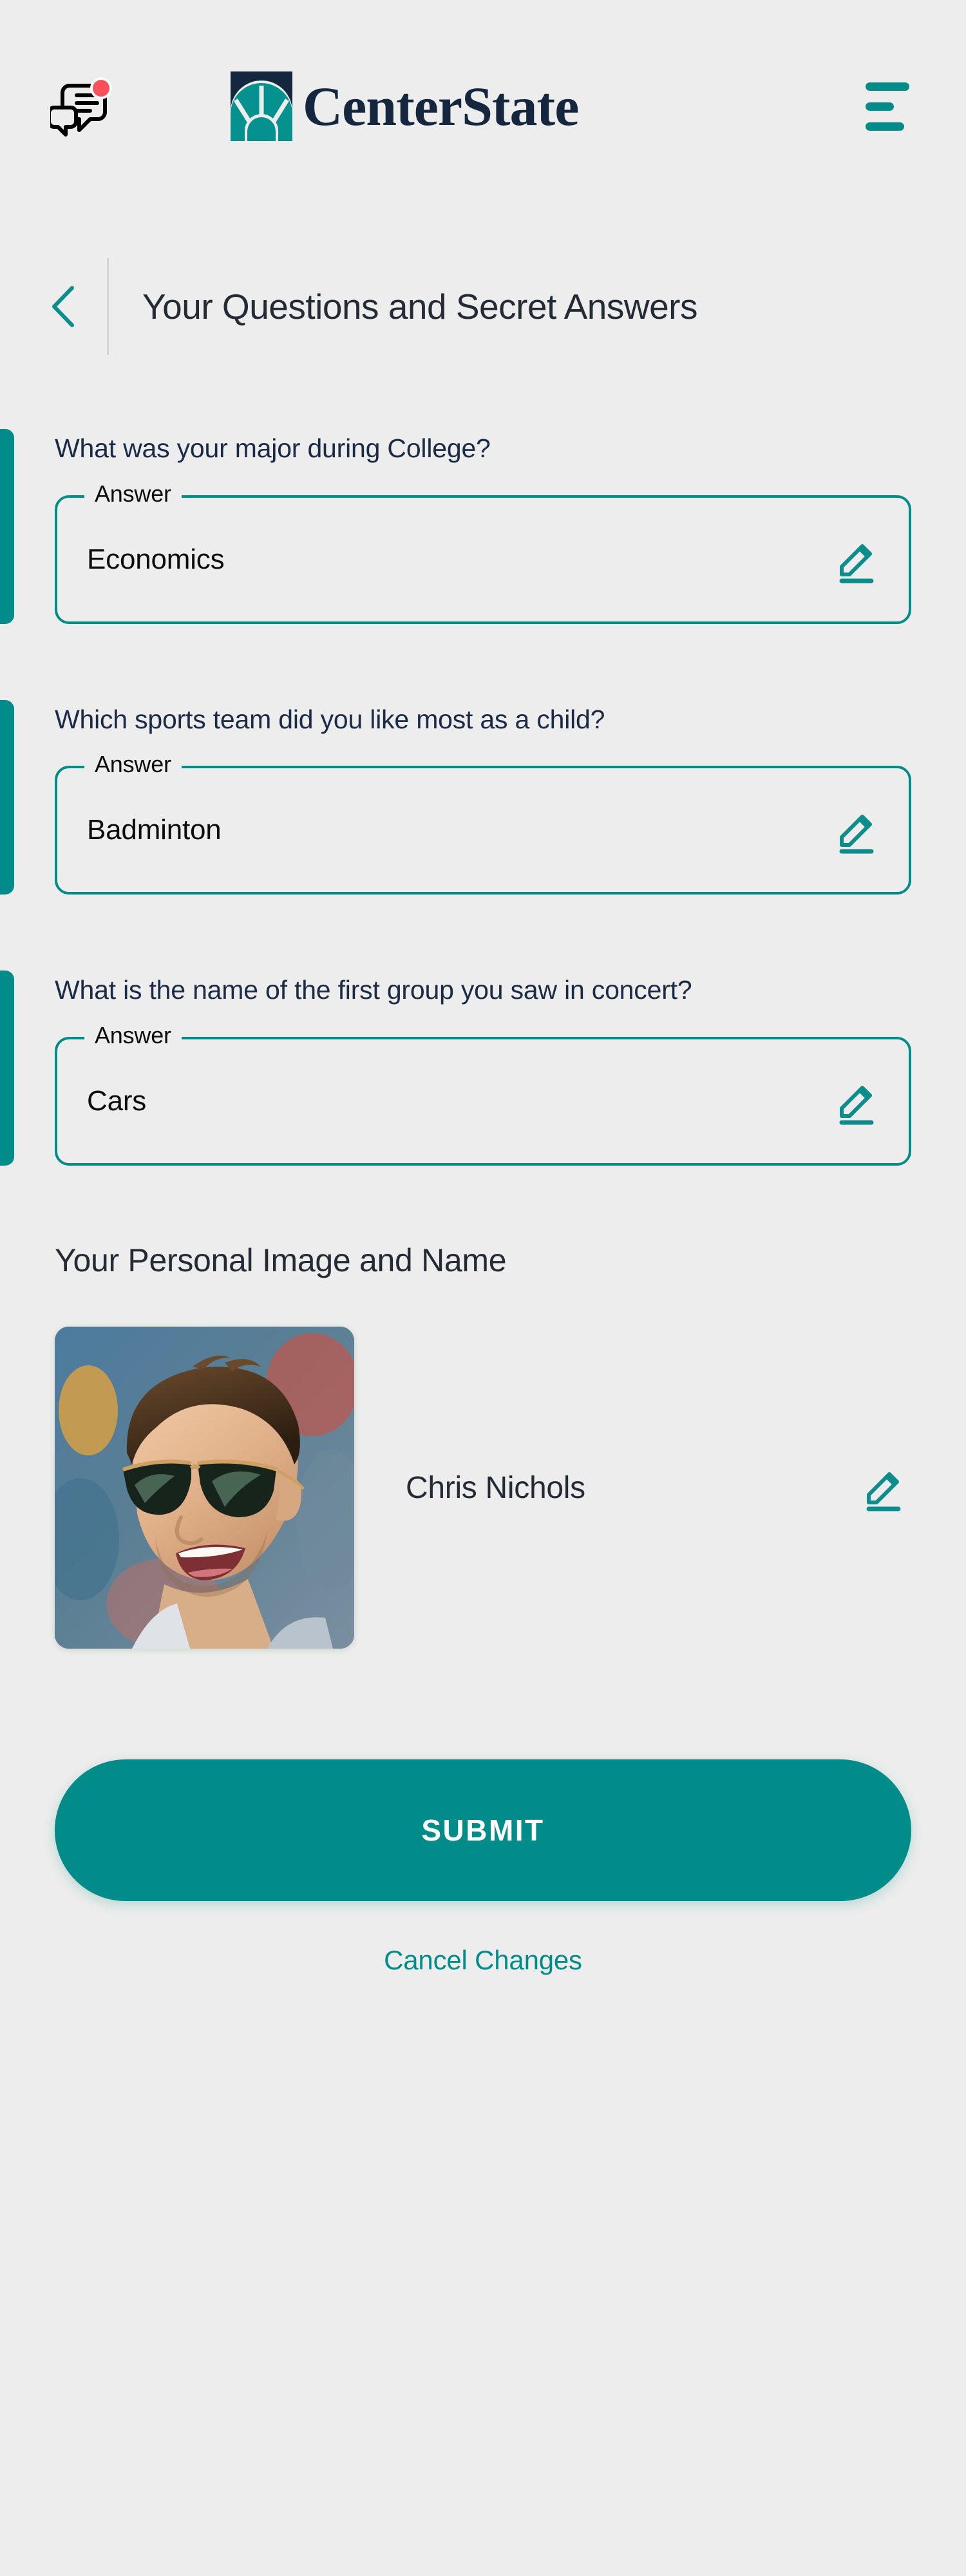 The width and height of the screenshot is (966, 2576). Describe the element at coordinates (496, 1487) in the screenshot. I see `profile-name: Chris Nichols` at that location.